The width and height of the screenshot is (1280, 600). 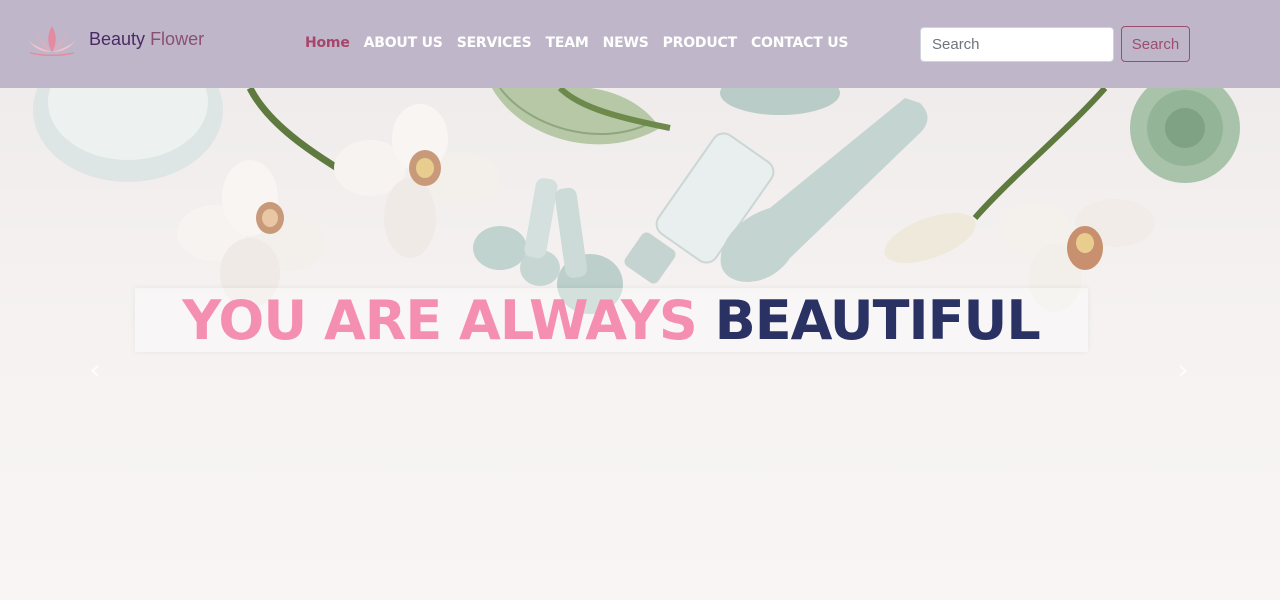 I want to click on nav-about-us: ABOUT US, so click(x=403, y=43).